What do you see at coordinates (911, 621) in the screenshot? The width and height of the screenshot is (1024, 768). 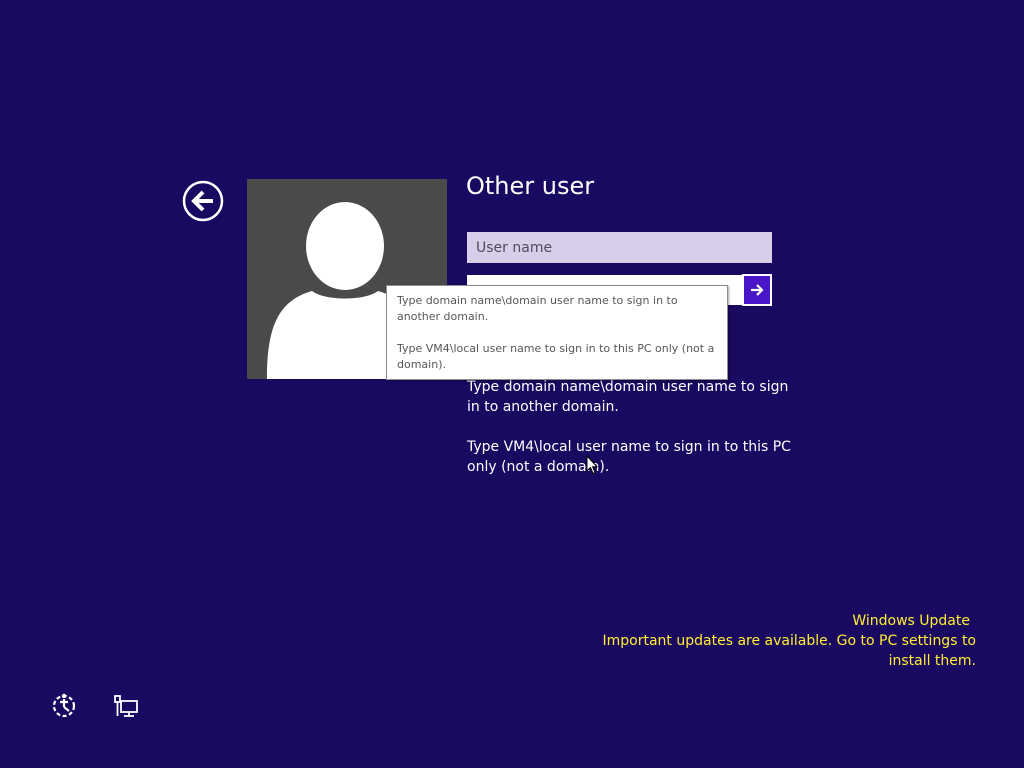 I see `update-notice-title: Windows Update` at bounding box center [911, 621].